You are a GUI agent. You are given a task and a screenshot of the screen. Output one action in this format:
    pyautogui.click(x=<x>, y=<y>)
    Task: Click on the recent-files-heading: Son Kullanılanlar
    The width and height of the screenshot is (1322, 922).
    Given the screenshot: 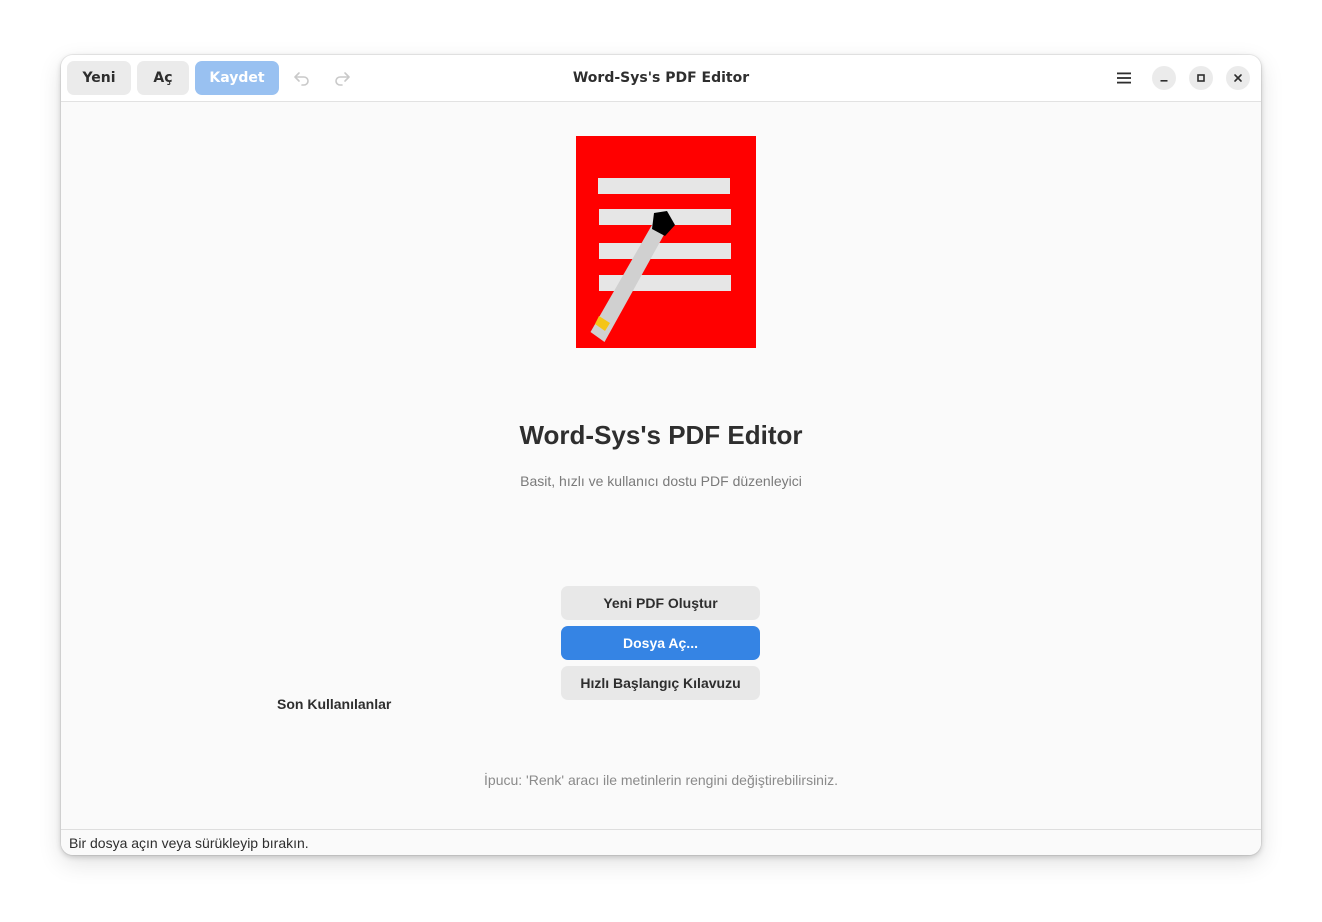 What is the action you would take?
    pyautogui.click(x=334, y=704)
    